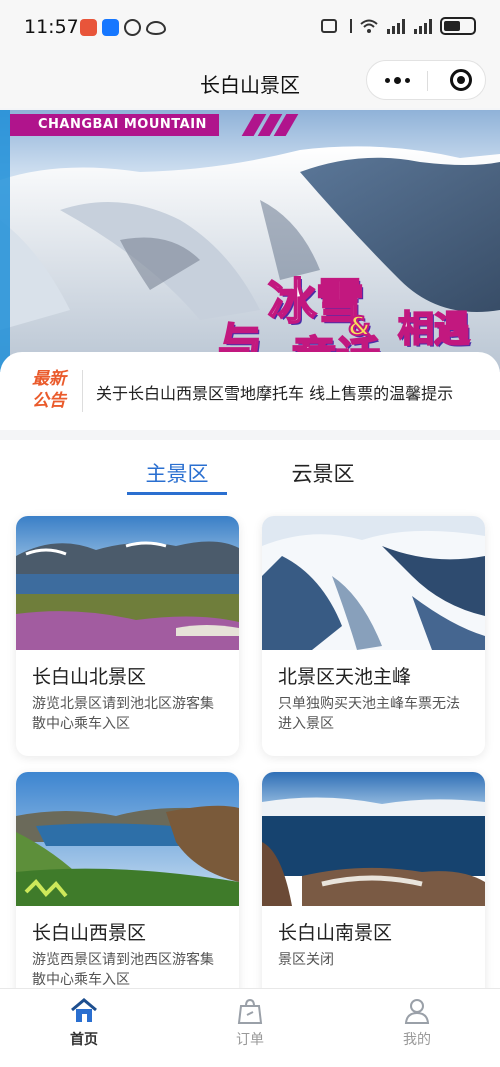  Describe the element at coordinates (177, 493) in the screenshot. I see `active-tab-underline` at that location.